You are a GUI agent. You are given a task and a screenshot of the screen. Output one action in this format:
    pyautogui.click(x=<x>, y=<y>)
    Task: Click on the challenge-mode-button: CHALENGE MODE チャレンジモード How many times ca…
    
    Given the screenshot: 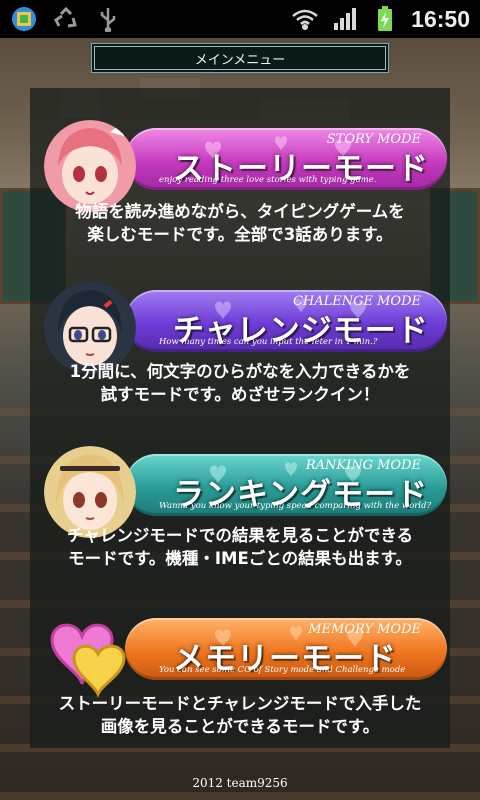 What is the action you would take?
    pyautogui.click(x=286, y=321)
    